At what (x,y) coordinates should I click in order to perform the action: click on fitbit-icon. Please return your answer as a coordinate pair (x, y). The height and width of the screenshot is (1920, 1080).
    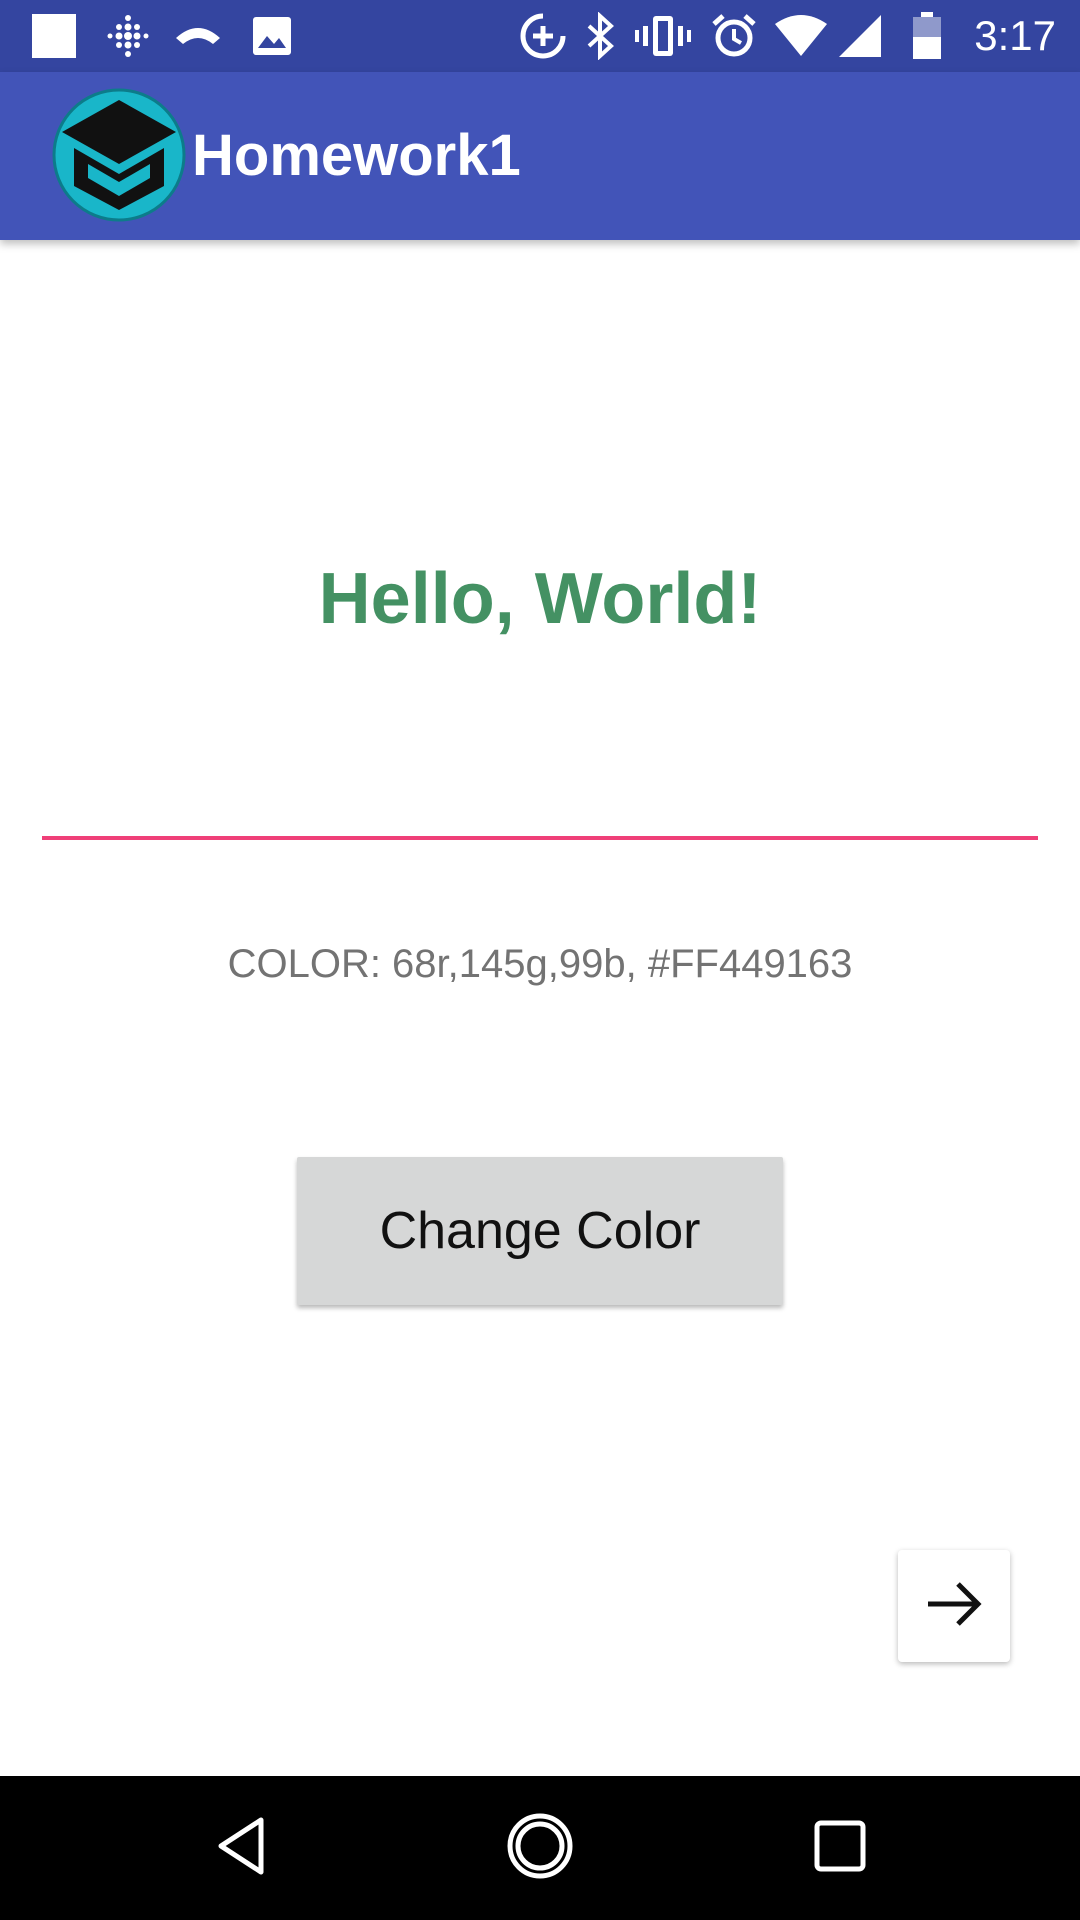
    Looking at the image, I should click on (128, 36).